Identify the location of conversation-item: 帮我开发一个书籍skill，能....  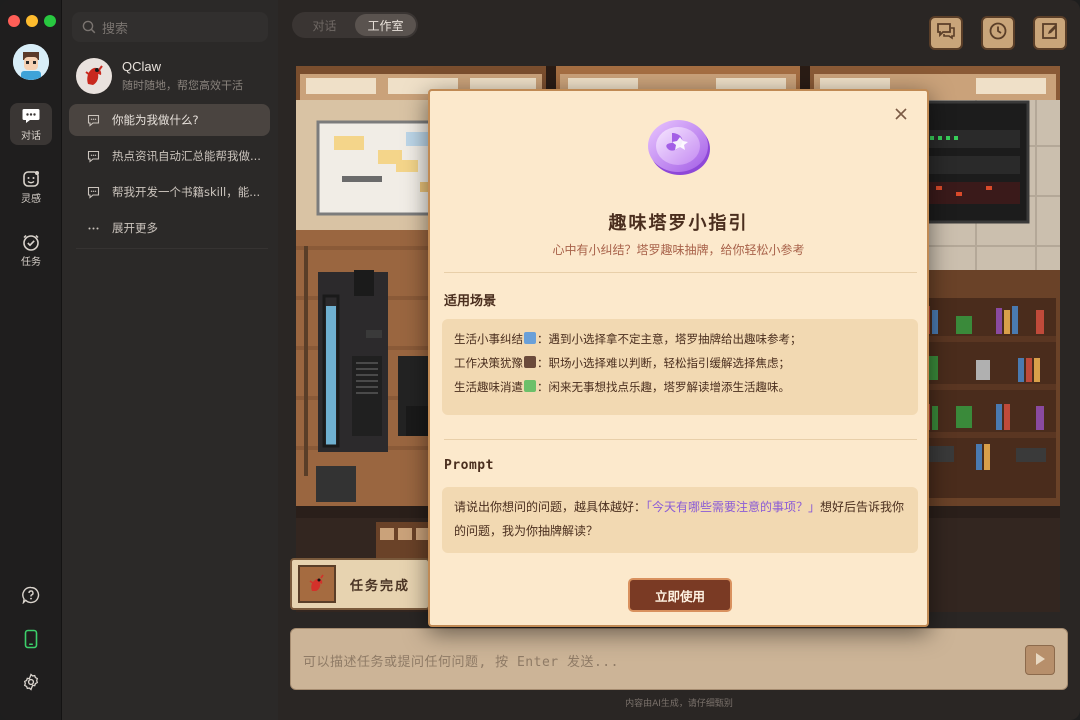
(169, 192).